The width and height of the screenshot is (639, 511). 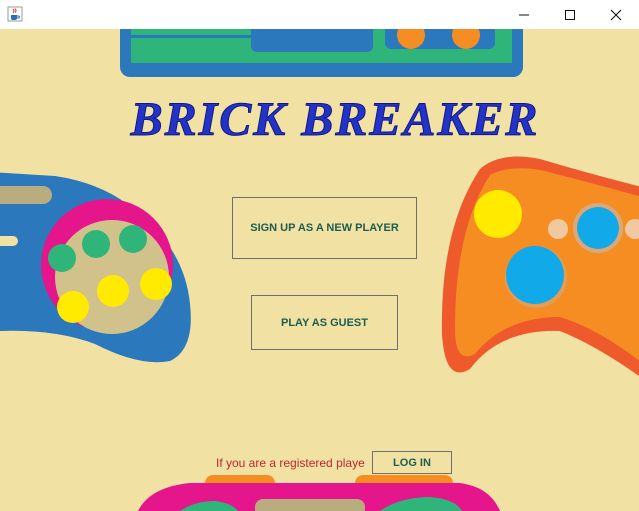 What do you see at coordinates (412, 462) in the screenshot?
I see `log-in-button: LOG IN` at bounding box center [412, 462].